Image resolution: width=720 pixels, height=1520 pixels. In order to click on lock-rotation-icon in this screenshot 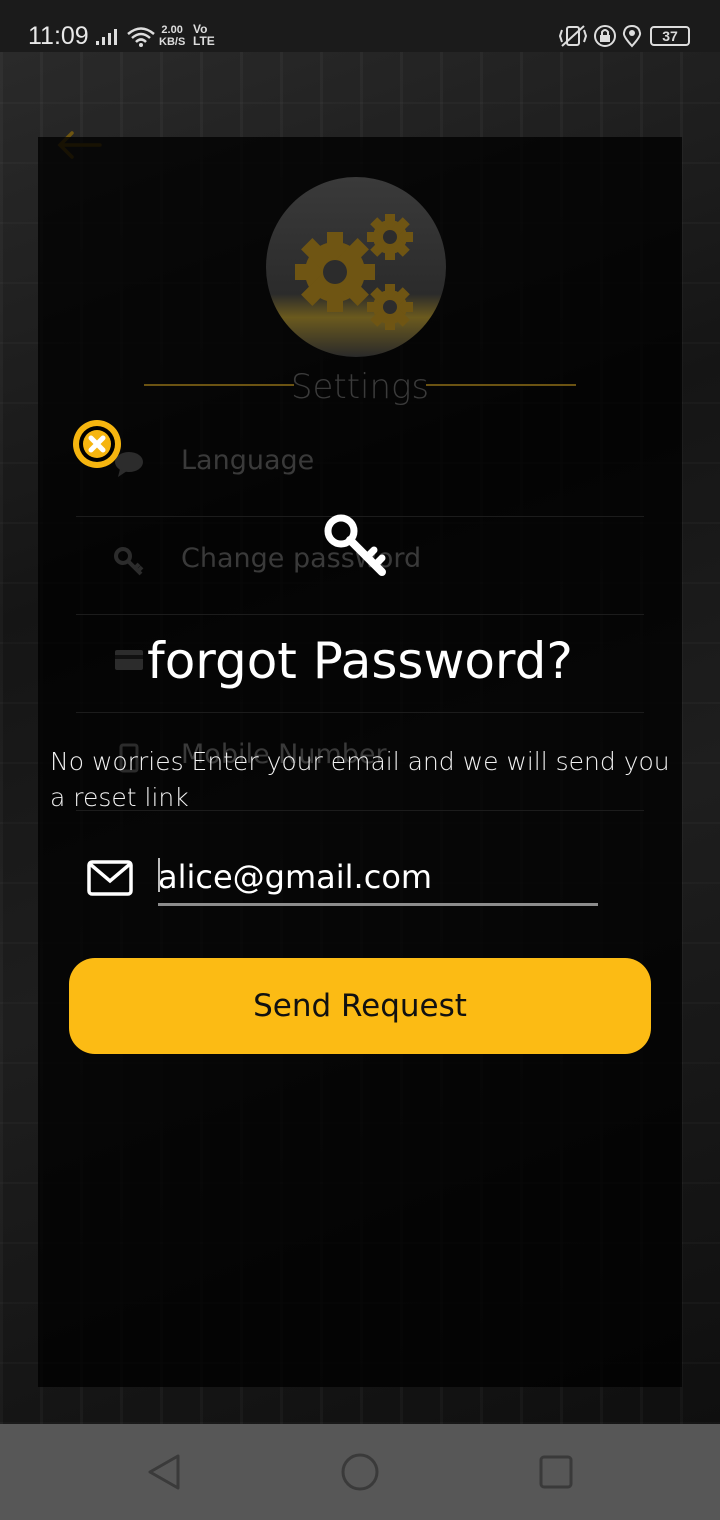, I will do `click(605, 36)`.